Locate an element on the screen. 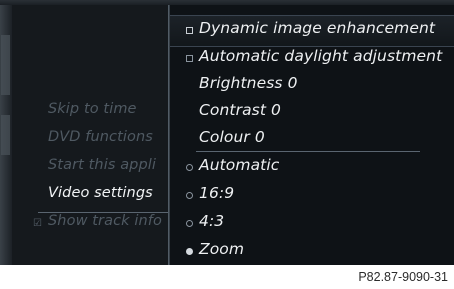  figure-caption: P82.87-9090-31 is located at coordinates (403, 277).